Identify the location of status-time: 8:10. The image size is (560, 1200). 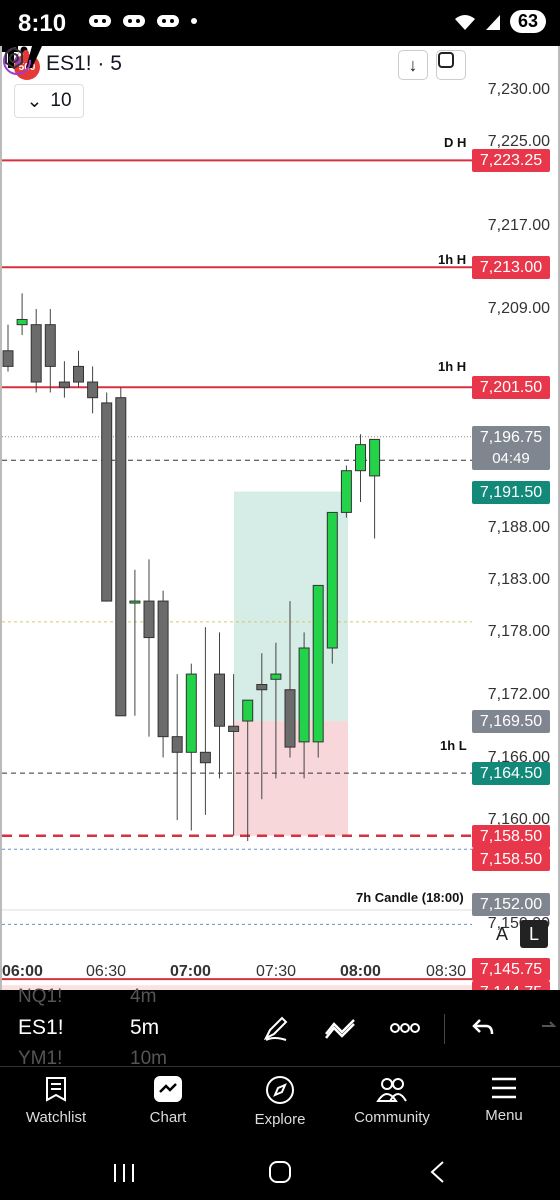
(42, 23).